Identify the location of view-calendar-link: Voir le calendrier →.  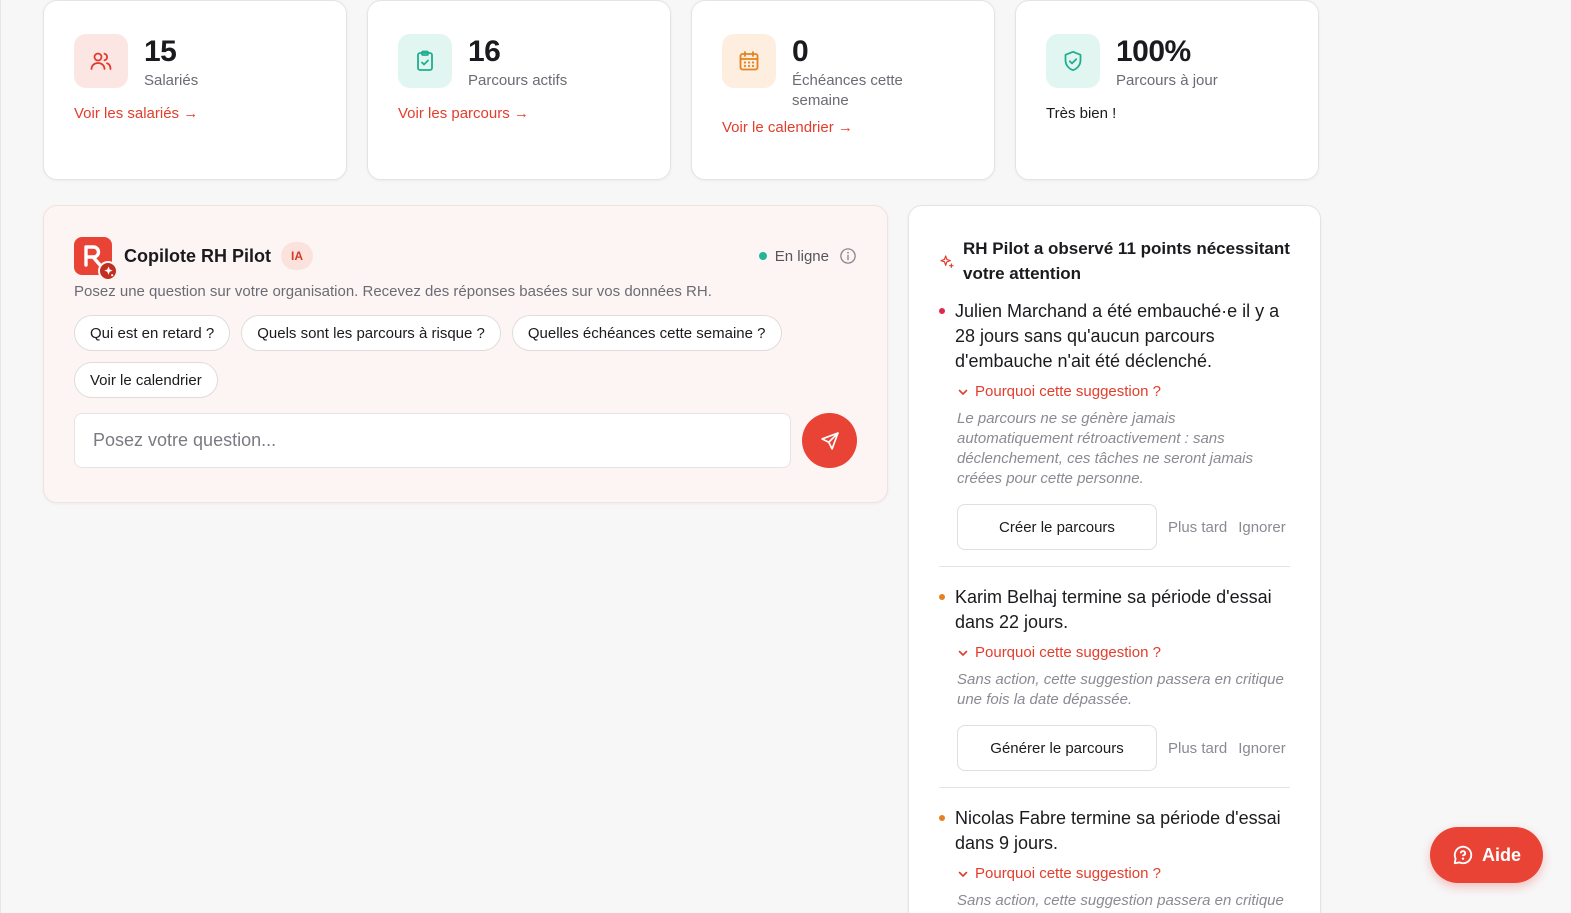
(787, 127).